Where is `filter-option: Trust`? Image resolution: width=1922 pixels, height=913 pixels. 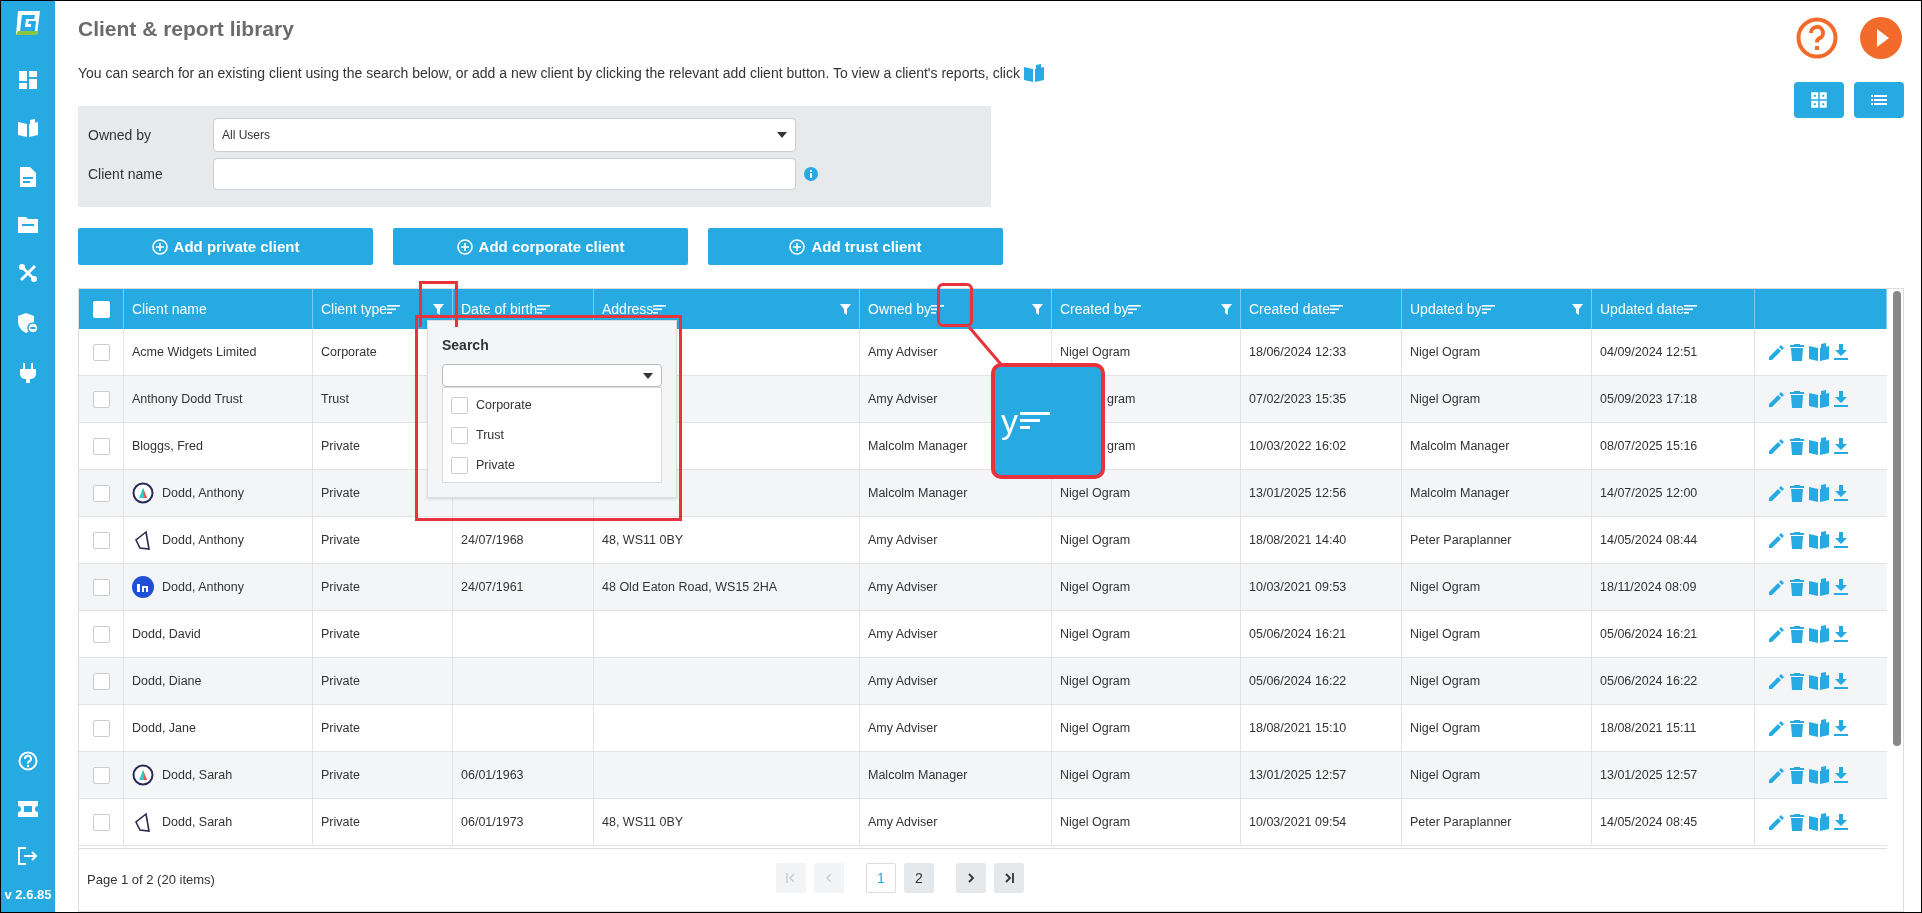 filter-option: Trust is located at coordinates (552, 435).